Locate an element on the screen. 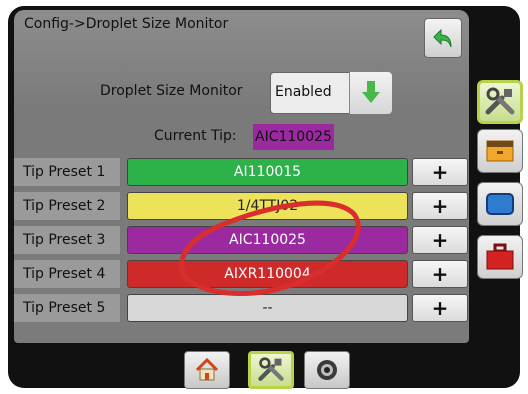 This screenshot has height=394, width=528. dropdown-arrow-button is located at coordinates (370, 93).